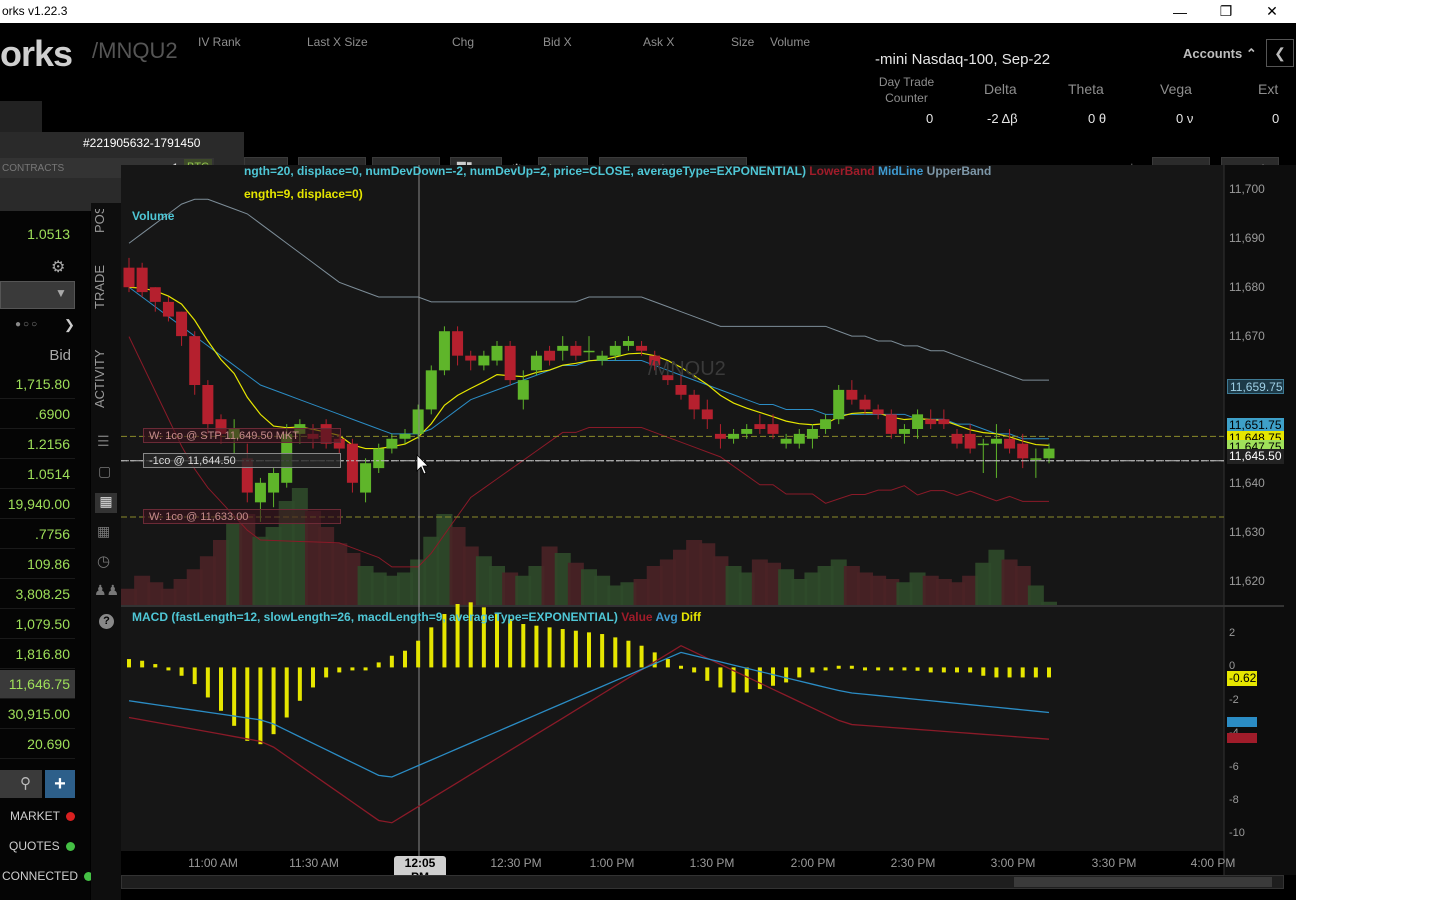  What do you see at coordinates (712, 863) in the screenshot?
I see `time-axis-label: 1:30 PM` at bounding box center [712, 863].